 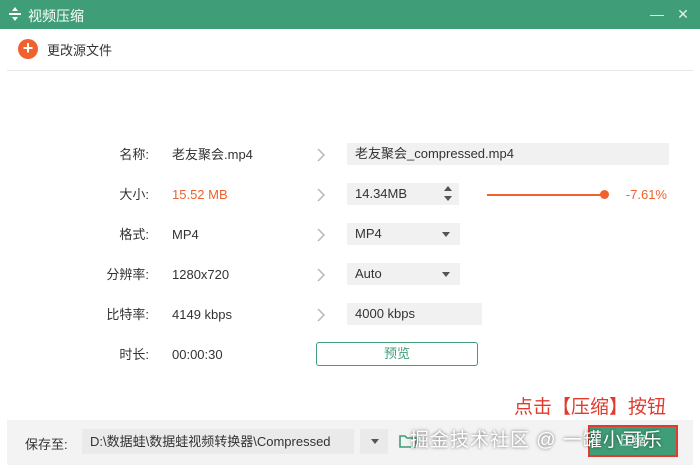 What do you see at coordinates (127, 314) in the screenshot?
I see `bitrate-label: 比特率:` at bounding box center [127, 314].